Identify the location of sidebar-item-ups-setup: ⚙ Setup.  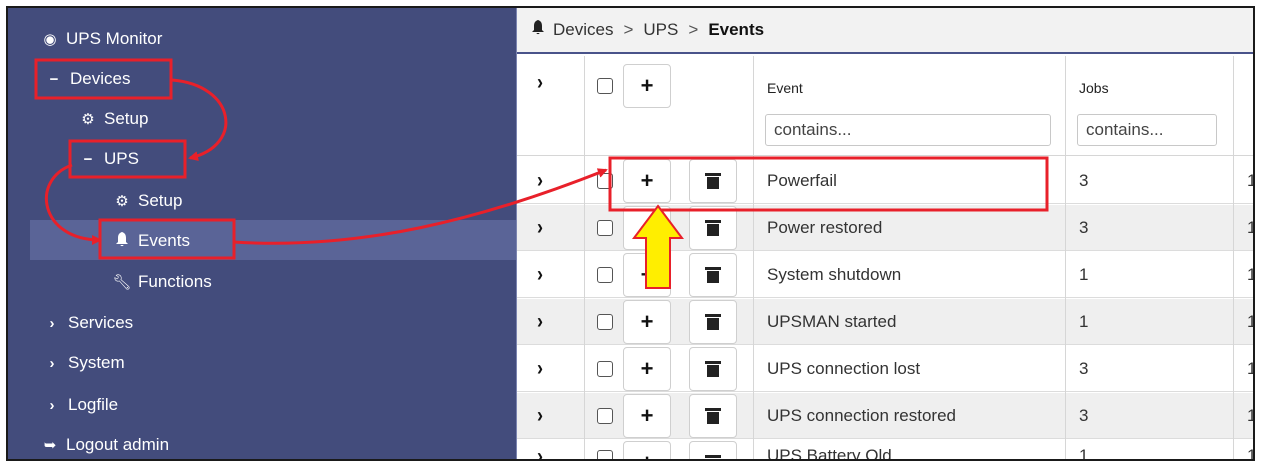
(147, 201).